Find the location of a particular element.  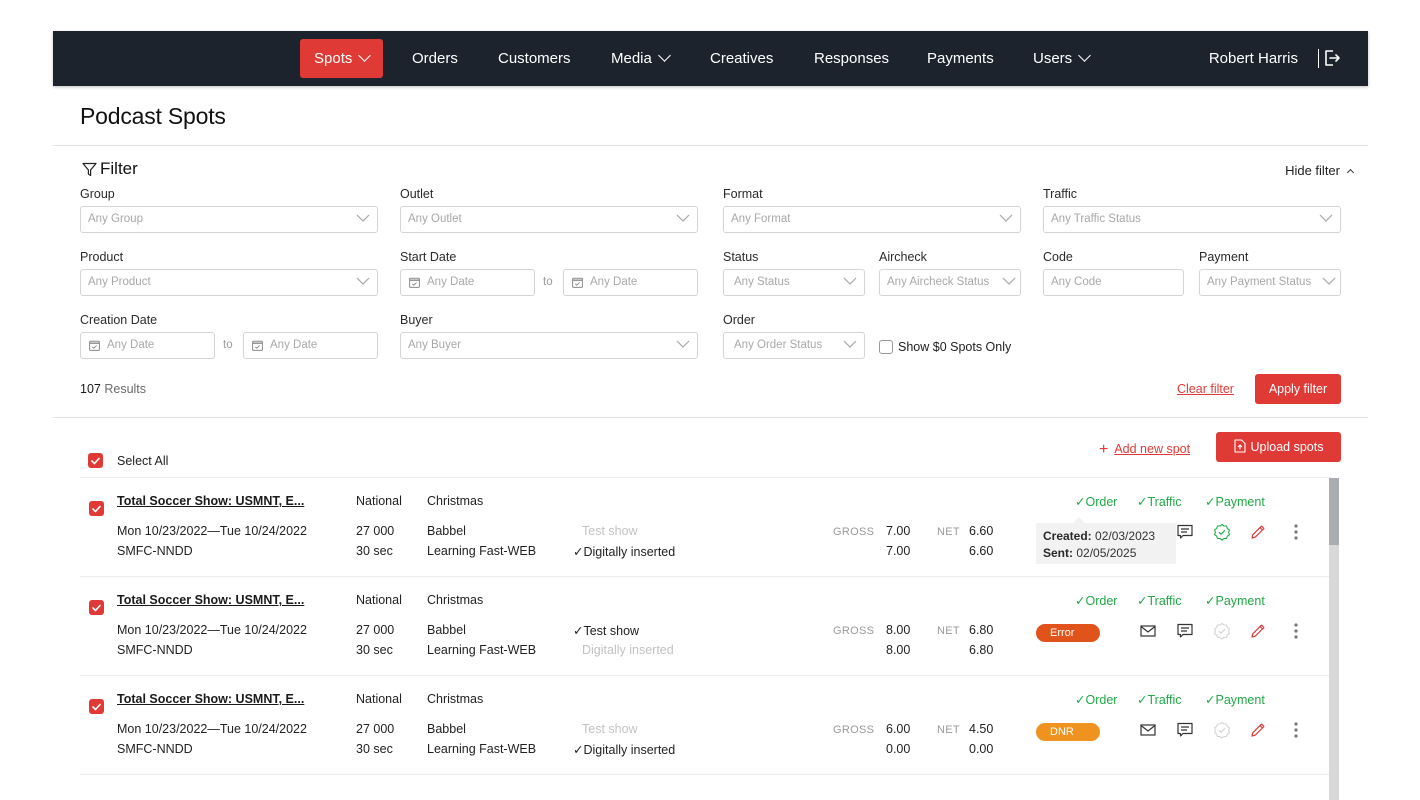

spot-advertiser: Babbel is located at coordinates (446, 729).